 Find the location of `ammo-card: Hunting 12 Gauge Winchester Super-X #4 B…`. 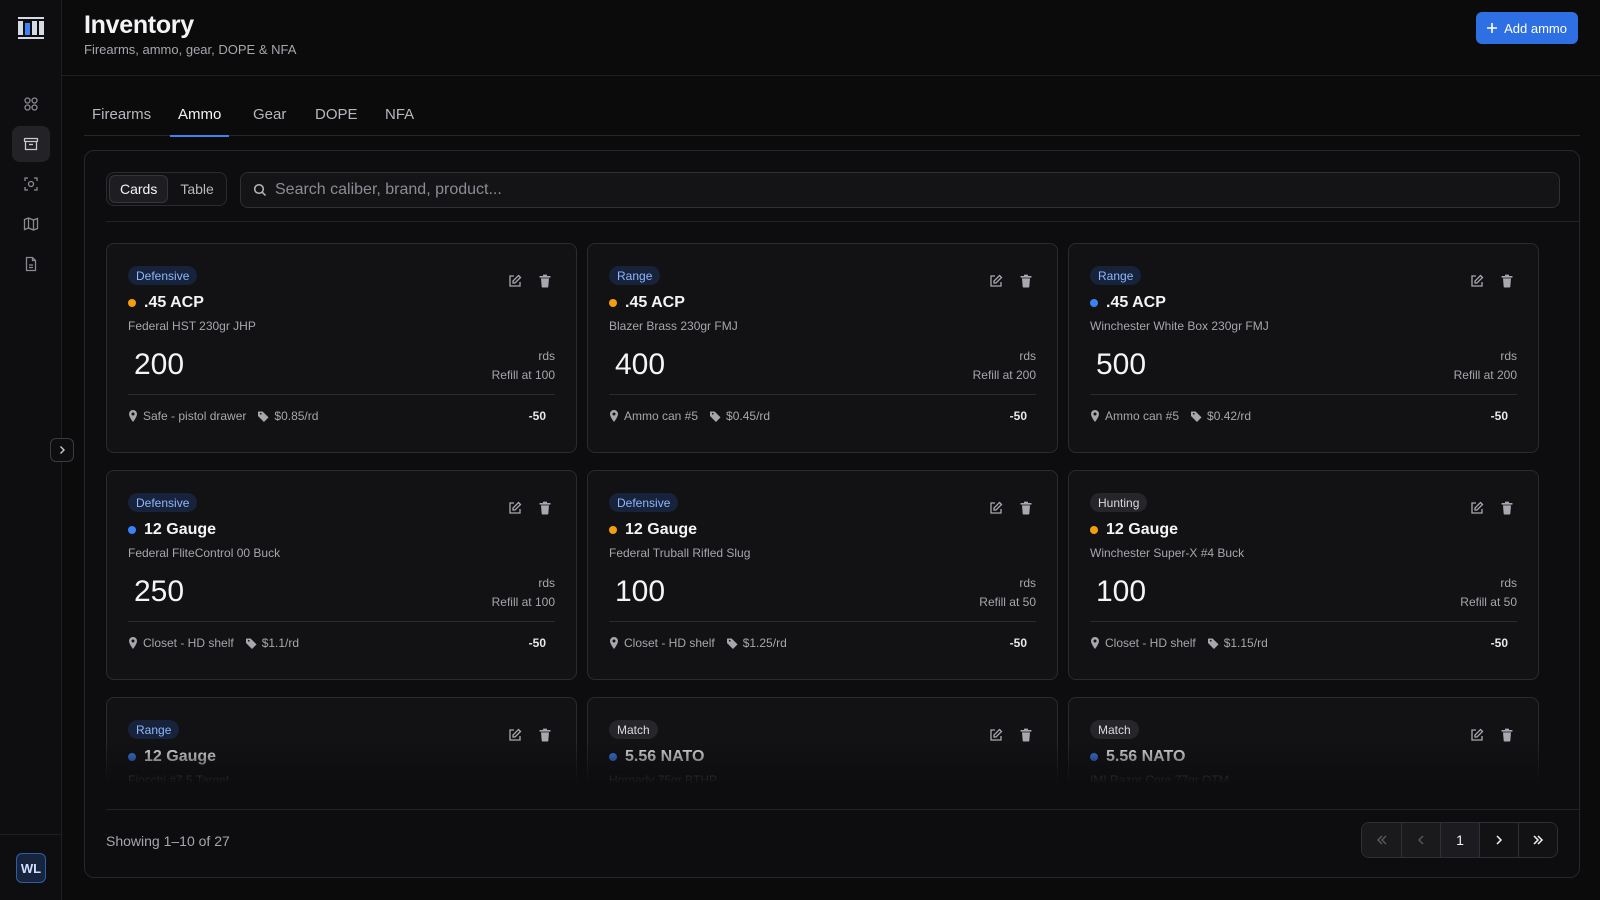

ammo-card: Hunting 12 Gauge Winchester Super-X #4 B… is located at coordinates (1303, 575).